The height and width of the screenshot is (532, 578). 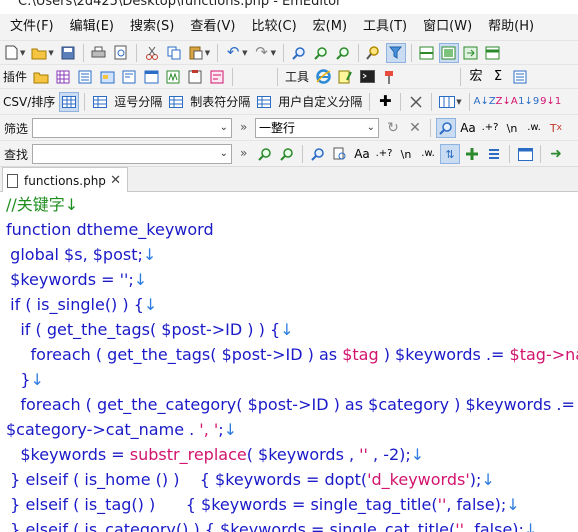 What do you see at coordinates (447, 27) in the screenshot?
I see `menu-window: 窗口(W)` at bounding box center [447, 27].